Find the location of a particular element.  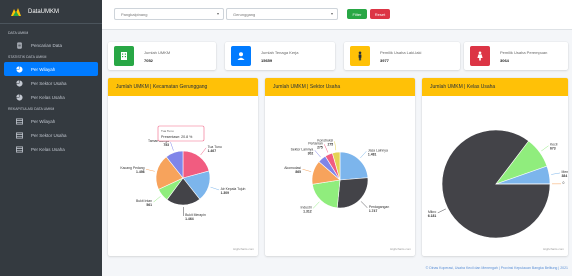

file-icon is located at coordinates (19, 45).